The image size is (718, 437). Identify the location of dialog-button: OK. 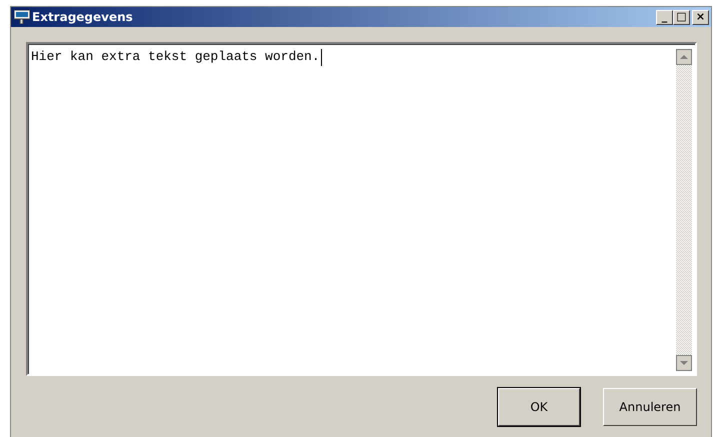
(539, 407).